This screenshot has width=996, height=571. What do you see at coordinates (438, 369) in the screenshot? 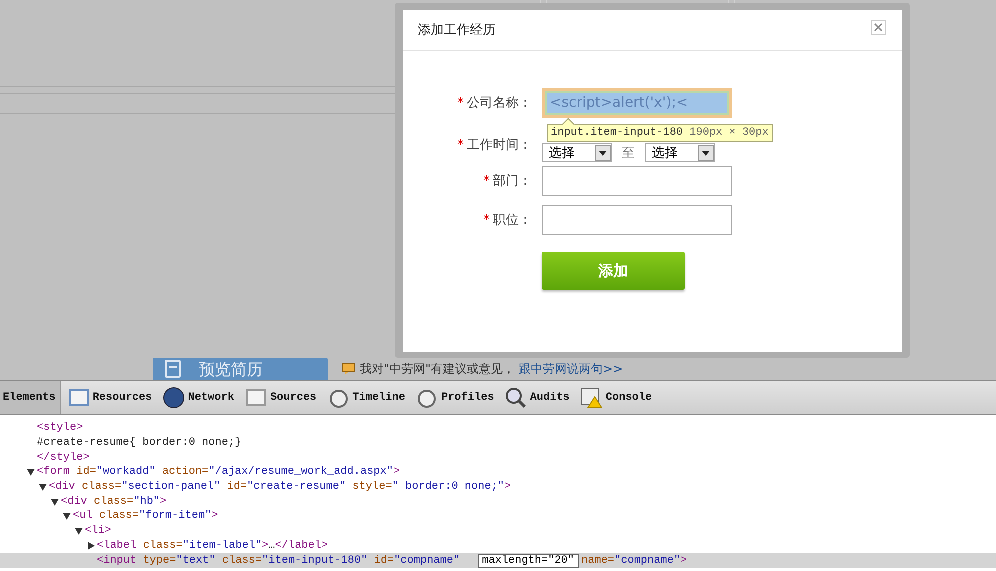
I see `feedback-text: 我对"中劳网"有建议或意见，` at bounding box center [438, 369].